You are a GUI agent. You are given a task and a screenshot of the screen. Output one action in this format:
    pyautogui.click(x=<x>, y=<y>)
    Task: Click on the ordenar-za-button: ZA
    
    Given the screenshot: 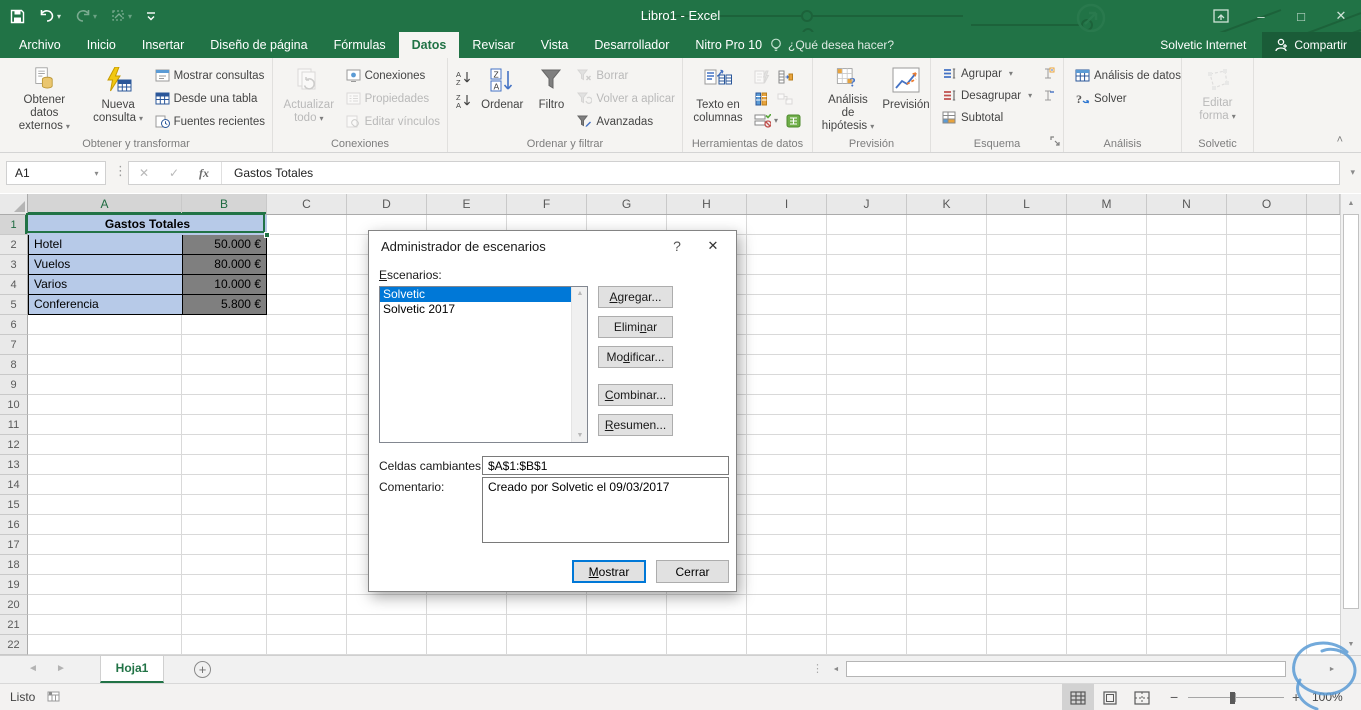 What is the action you would take?
    pyautogui.click(x=463, y=100)
    